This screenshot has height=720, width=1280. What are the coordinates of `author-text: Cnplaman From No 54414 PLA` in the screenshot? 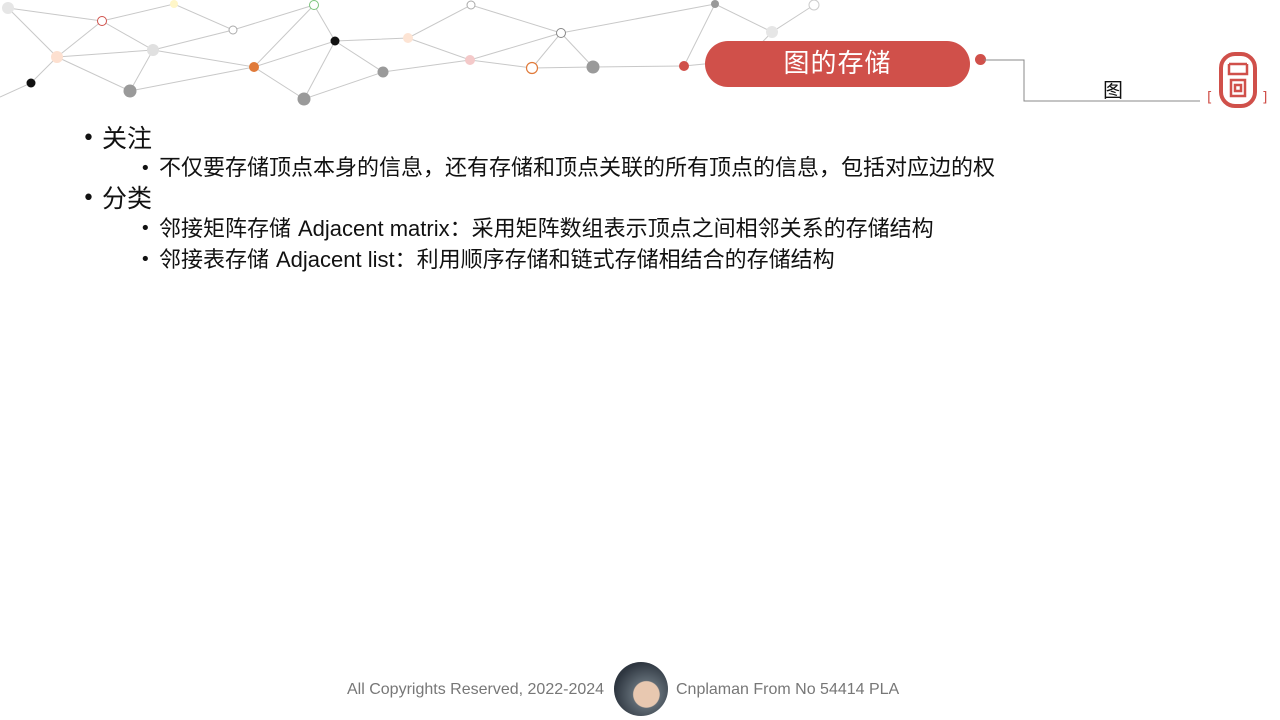 It's located at (788, 689).